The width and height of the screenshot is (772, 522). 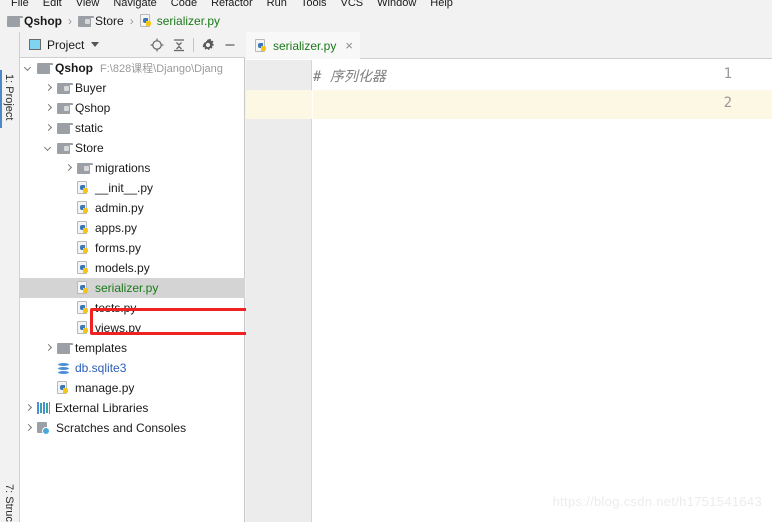 What do you see at coordinates (279, 104) in the screenshot?
I see `current-line-gutter-highlight` at bounding box center [279, 104].